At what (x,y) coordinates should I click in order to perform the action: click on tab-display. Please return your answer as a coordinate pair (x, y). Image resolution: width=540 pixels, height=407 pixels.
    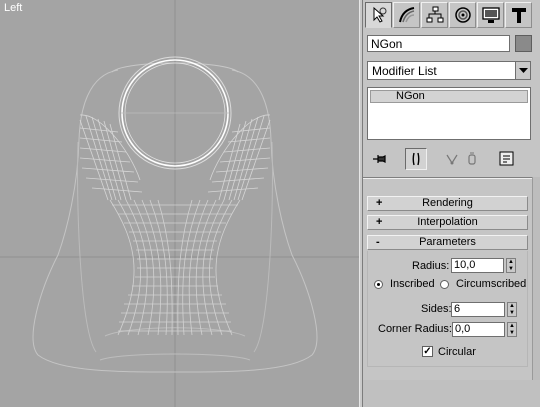
    Looking at the image, I should click on (490, 15).